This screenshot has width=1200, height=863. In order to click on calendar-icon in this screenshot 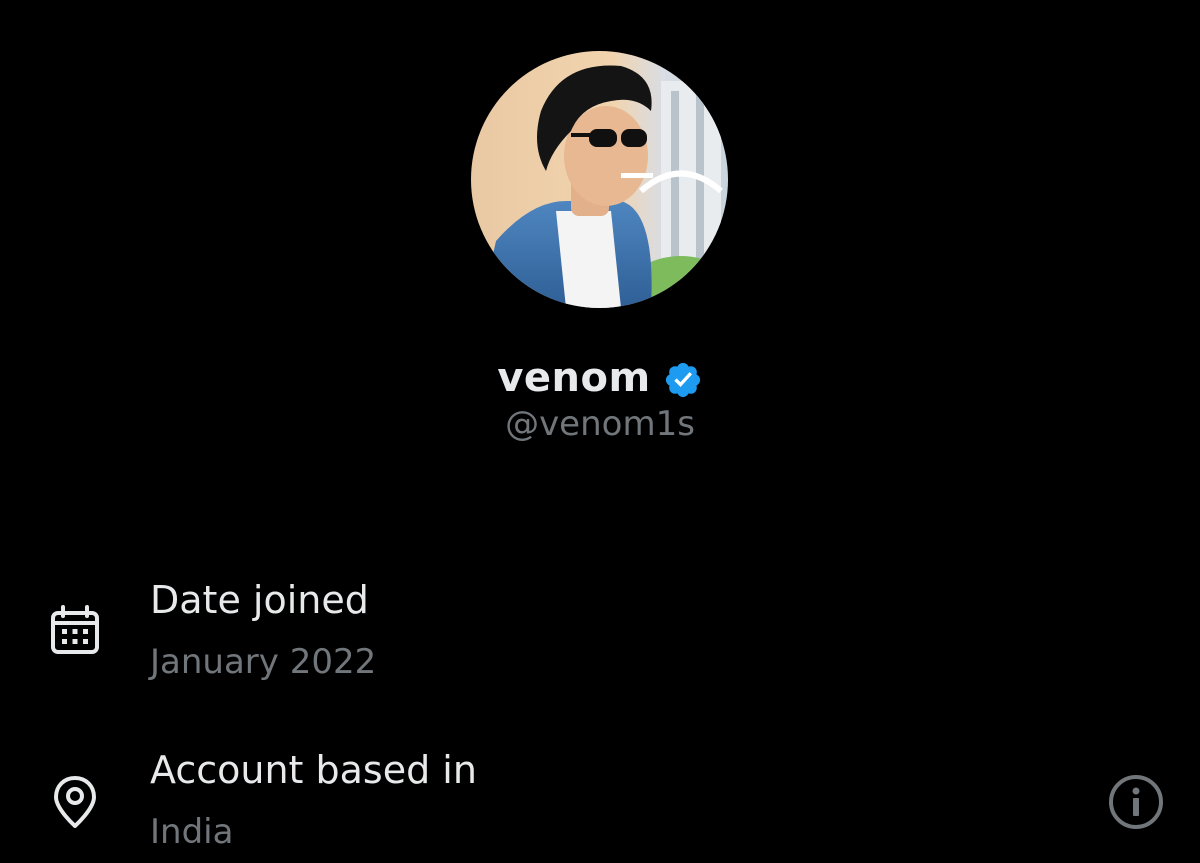, I will do `click(75, 631)`.